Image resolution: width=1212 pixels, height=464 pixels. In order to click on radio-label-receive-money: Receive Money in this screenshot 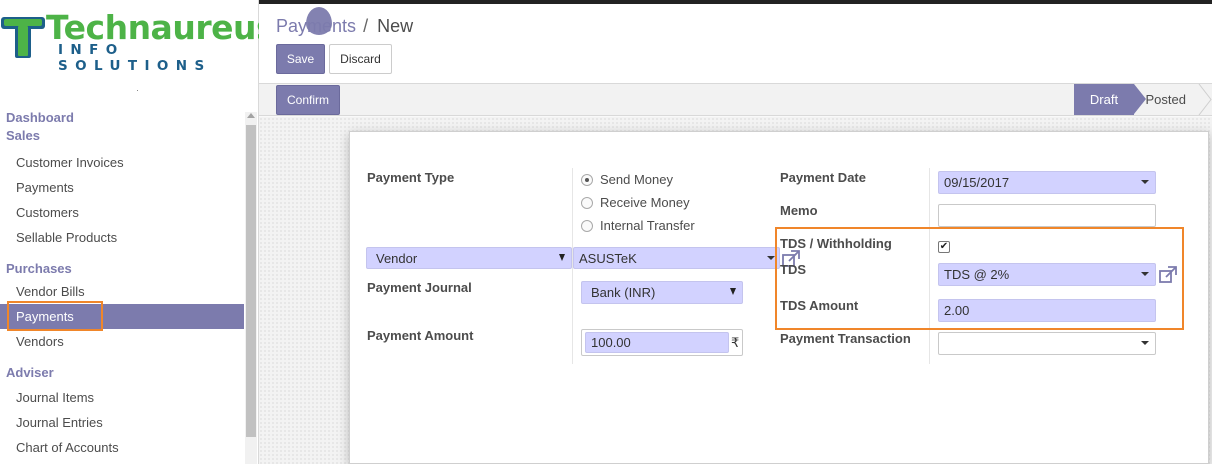, I will do `click(645, 202)`.